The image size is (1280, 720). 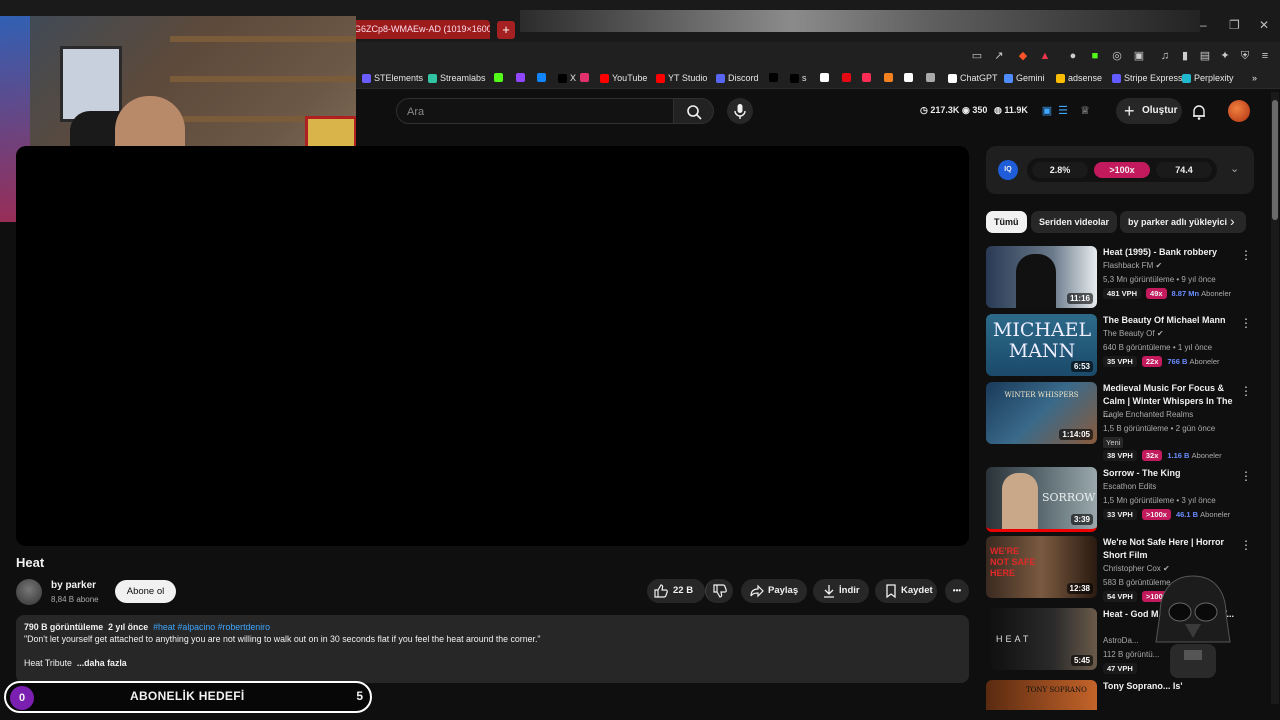 I want to click on subscribe-button: Abone ol, so click(x=145, y=591).